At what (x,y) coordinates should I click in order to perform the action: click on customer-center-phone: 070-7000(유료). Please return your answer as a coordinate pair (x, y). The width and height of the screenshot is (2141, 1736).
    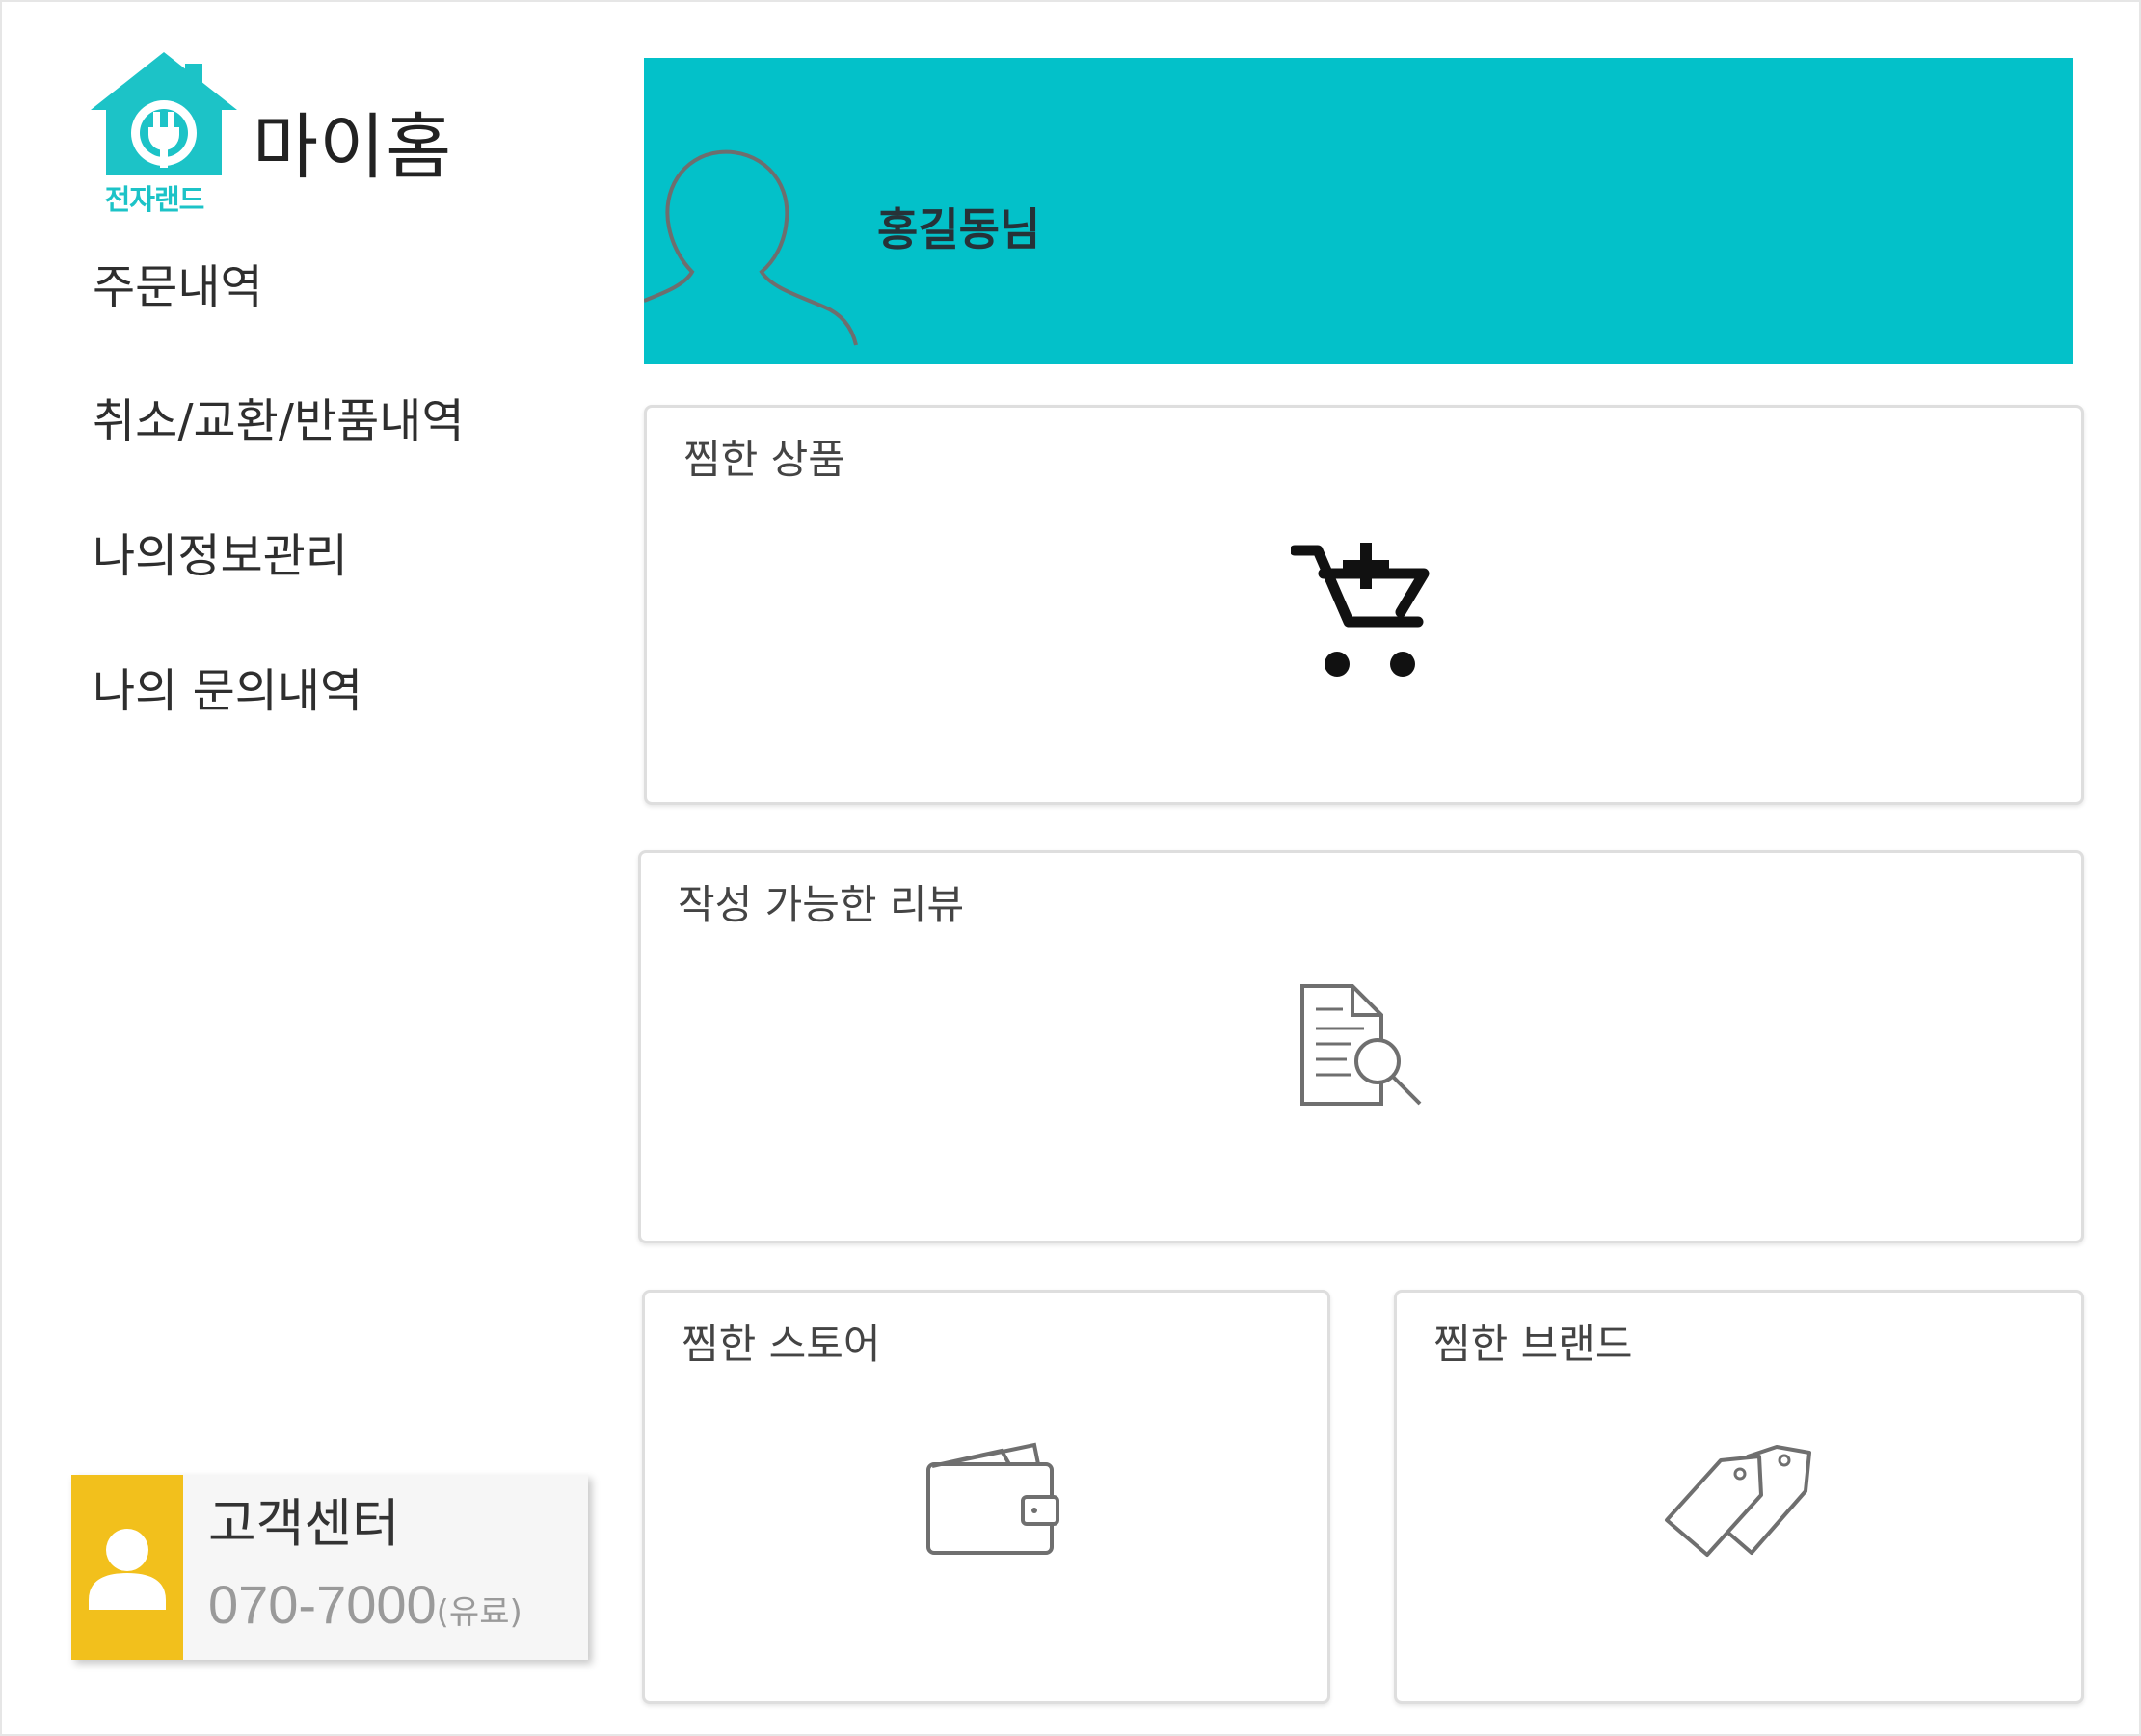
    Looking at the image, I should click on (365, 1608).